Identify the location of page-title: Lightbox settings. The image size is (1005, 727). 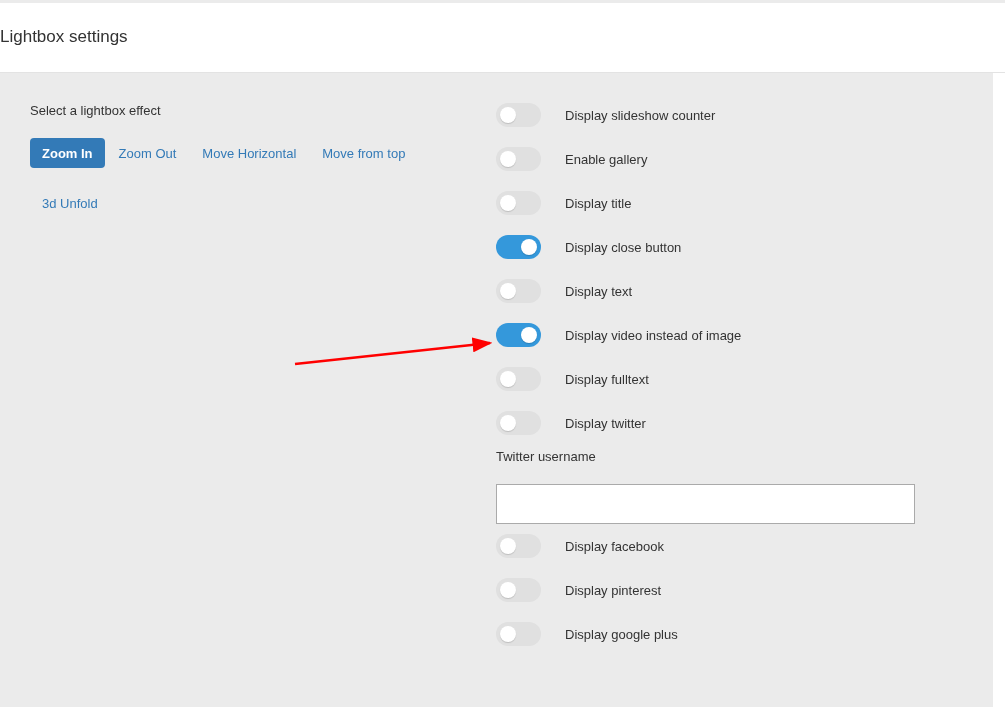
(64, 37).